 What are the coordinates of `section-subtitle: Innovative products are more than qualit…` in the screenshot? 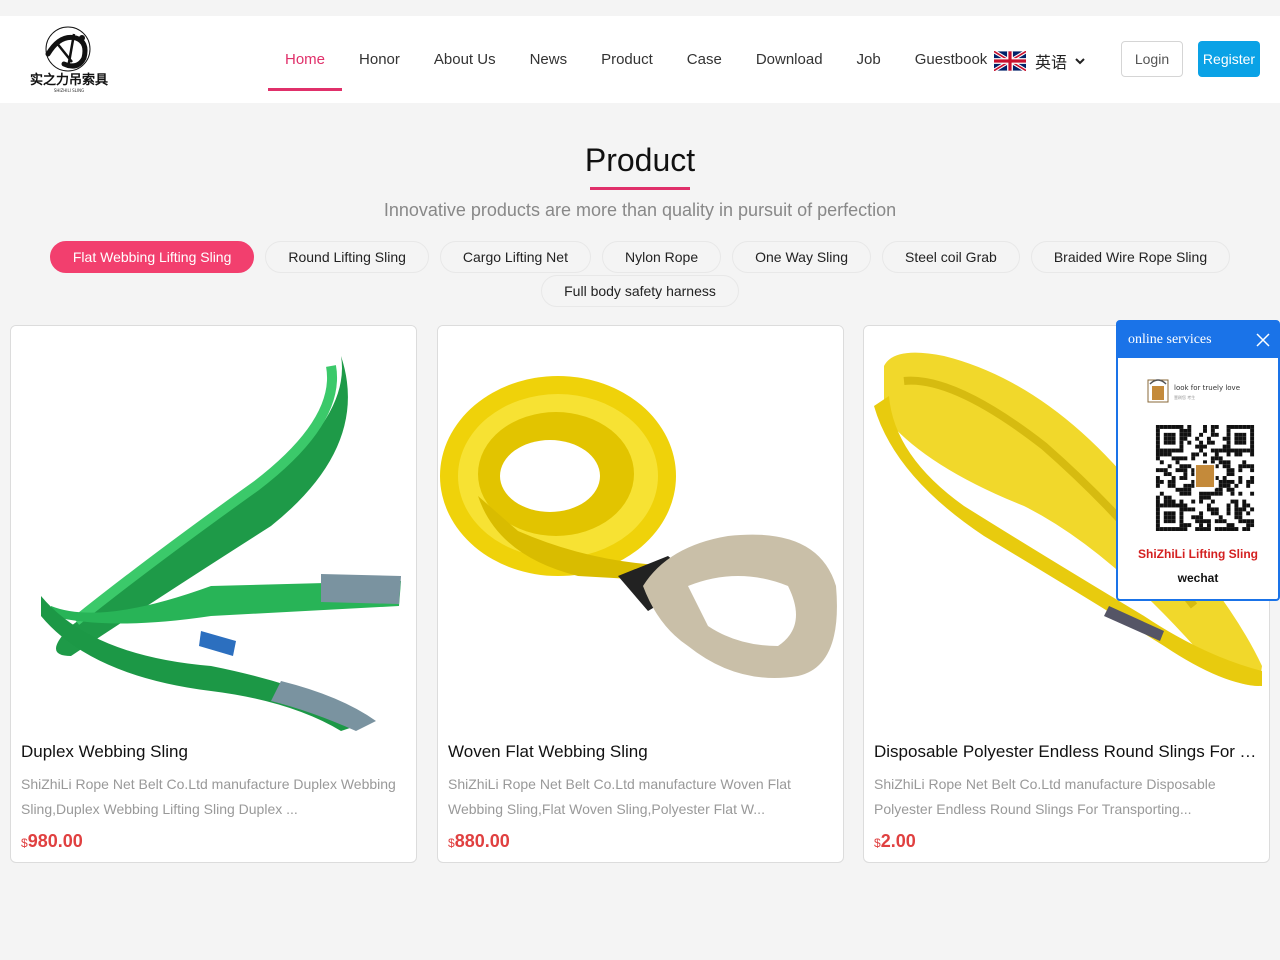 It's located at (640, 210).